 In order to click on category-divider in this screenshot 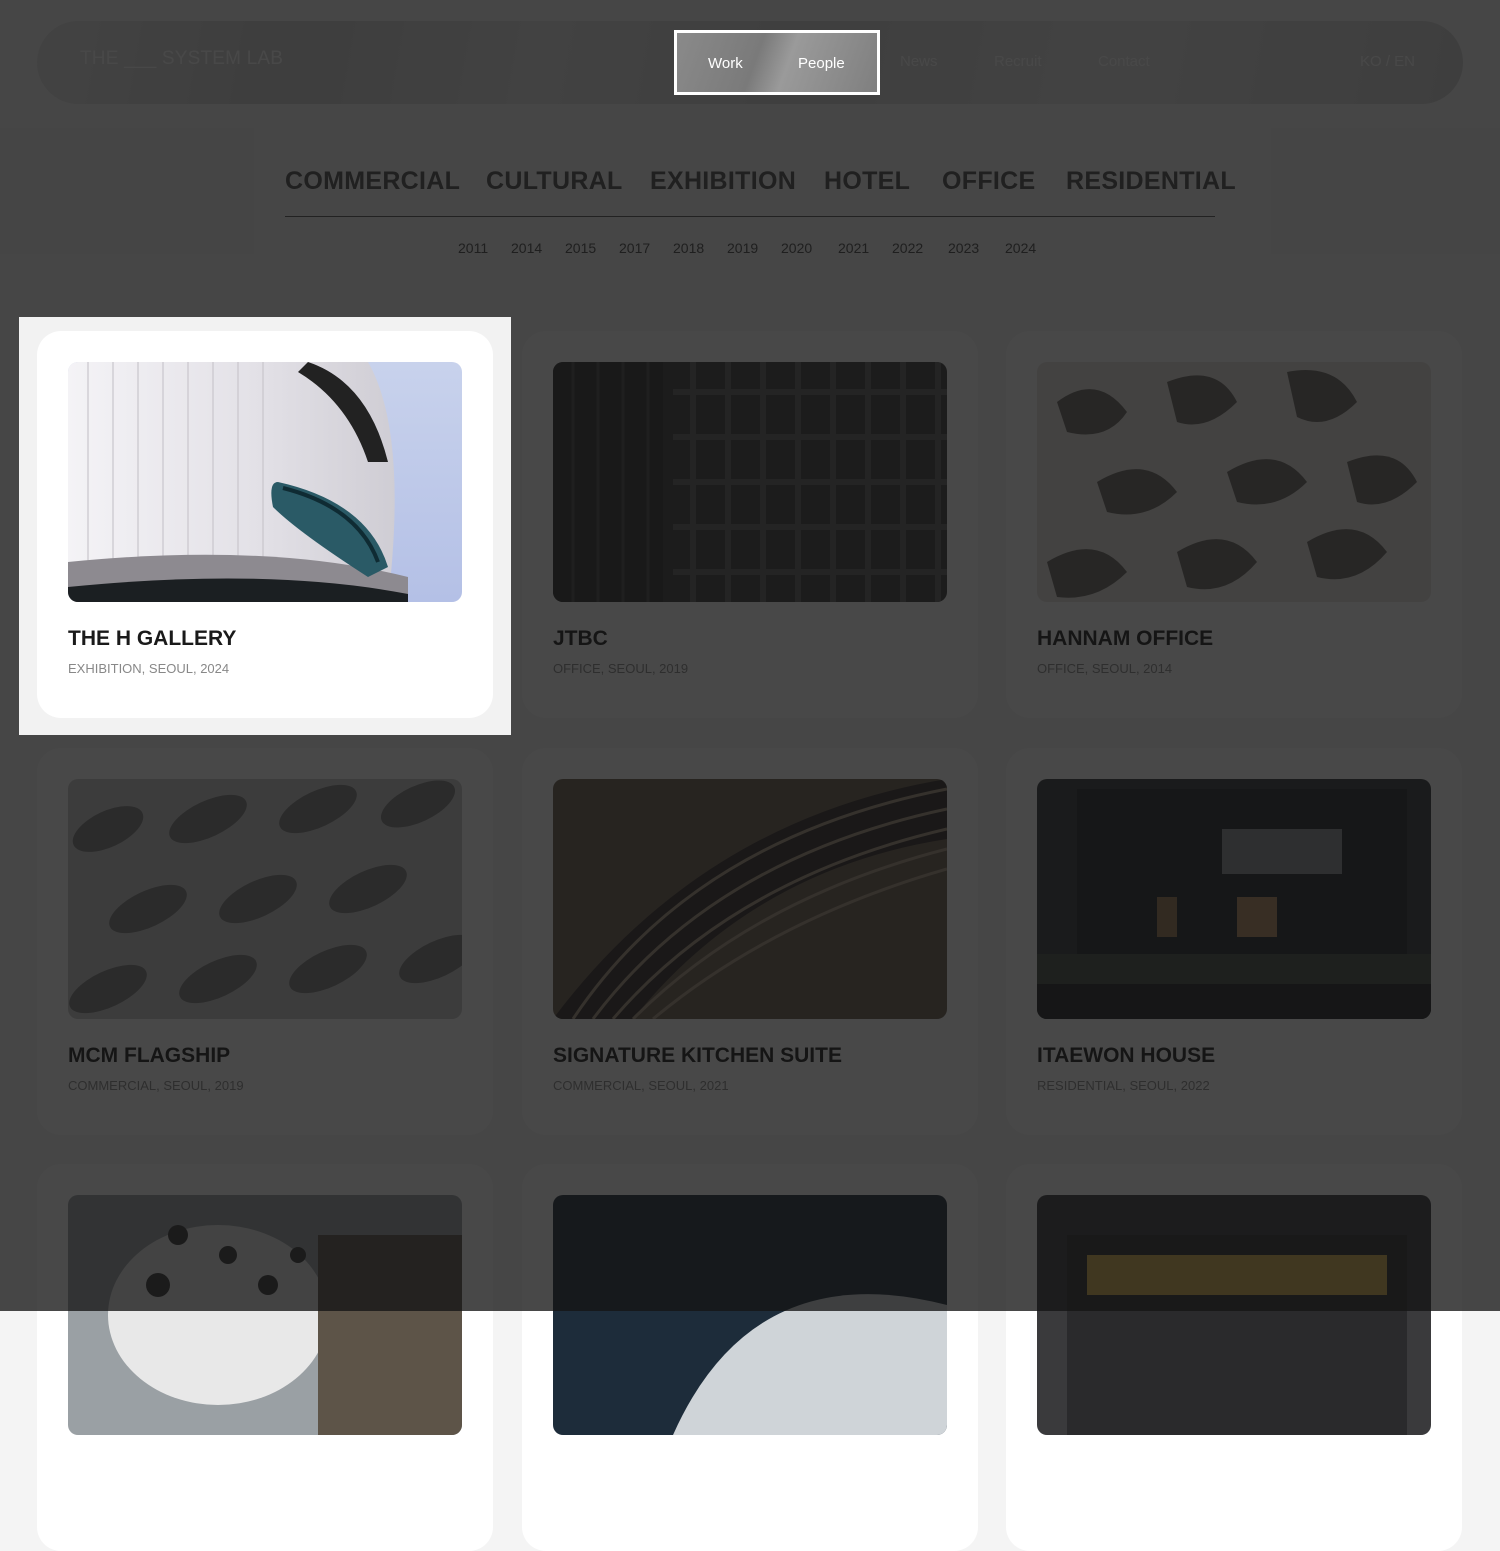, I will do `click(750, 216)`.